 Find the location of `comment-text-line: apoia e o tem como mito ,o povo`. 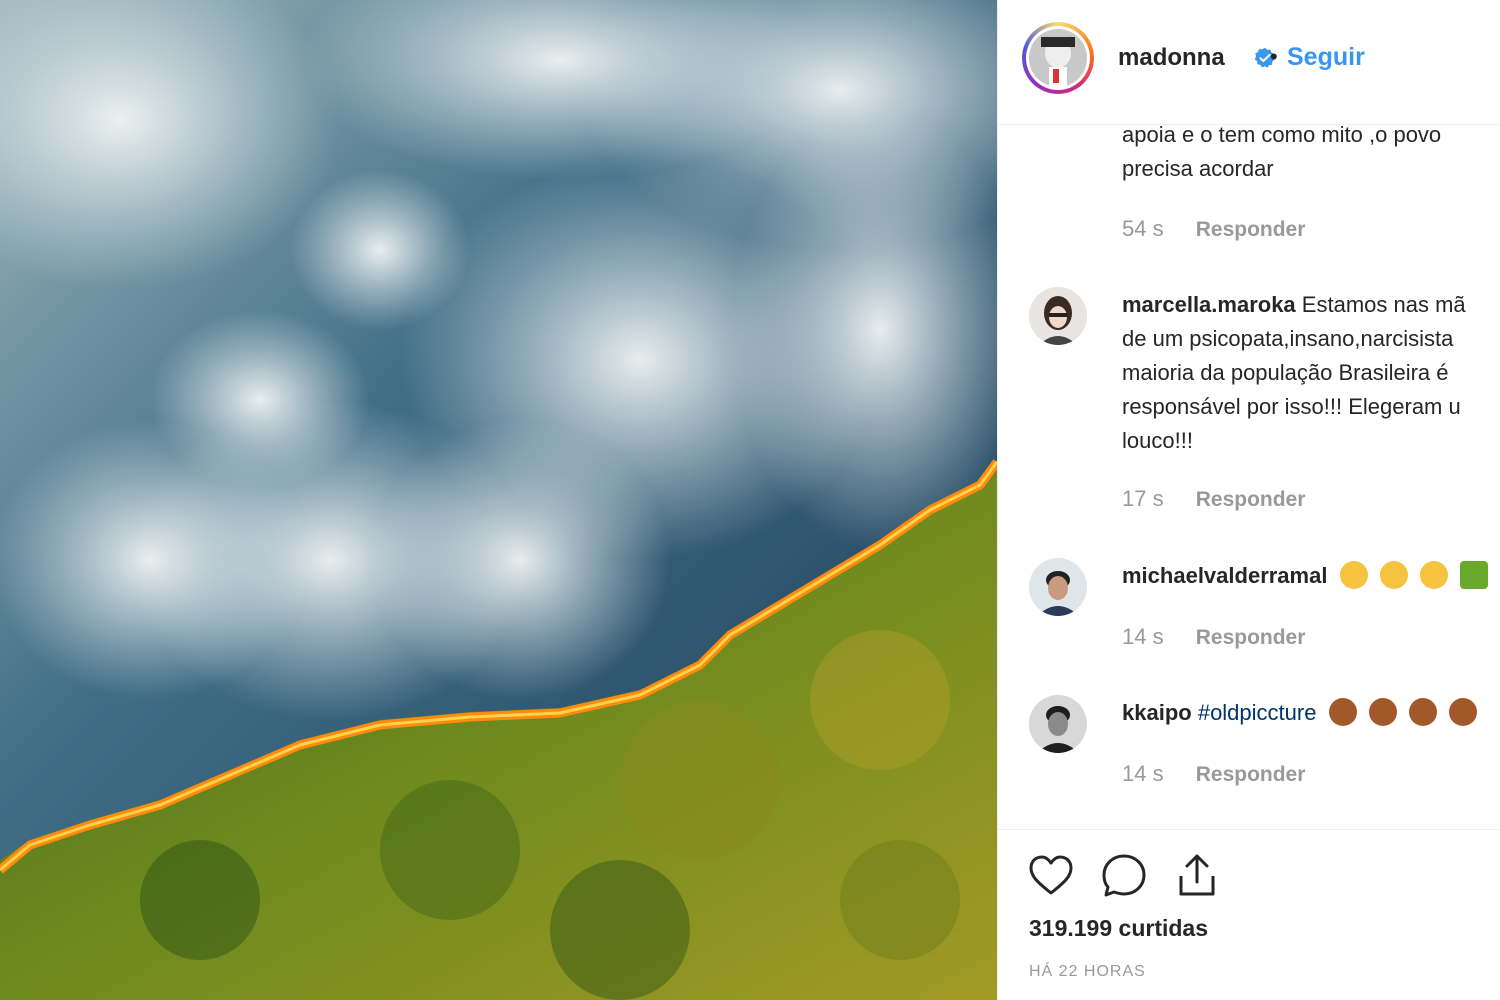

comment-text-line: apoia e o tem como mito ,o povo is located at coordinates (1282, 135).